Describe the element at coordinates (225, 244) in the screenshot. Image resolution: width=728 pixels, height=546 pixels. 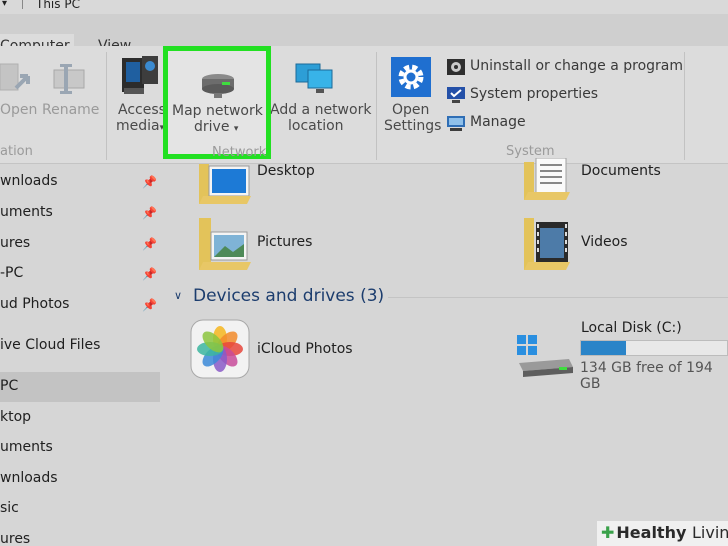
I see `pictures-folder-icon` at that location.